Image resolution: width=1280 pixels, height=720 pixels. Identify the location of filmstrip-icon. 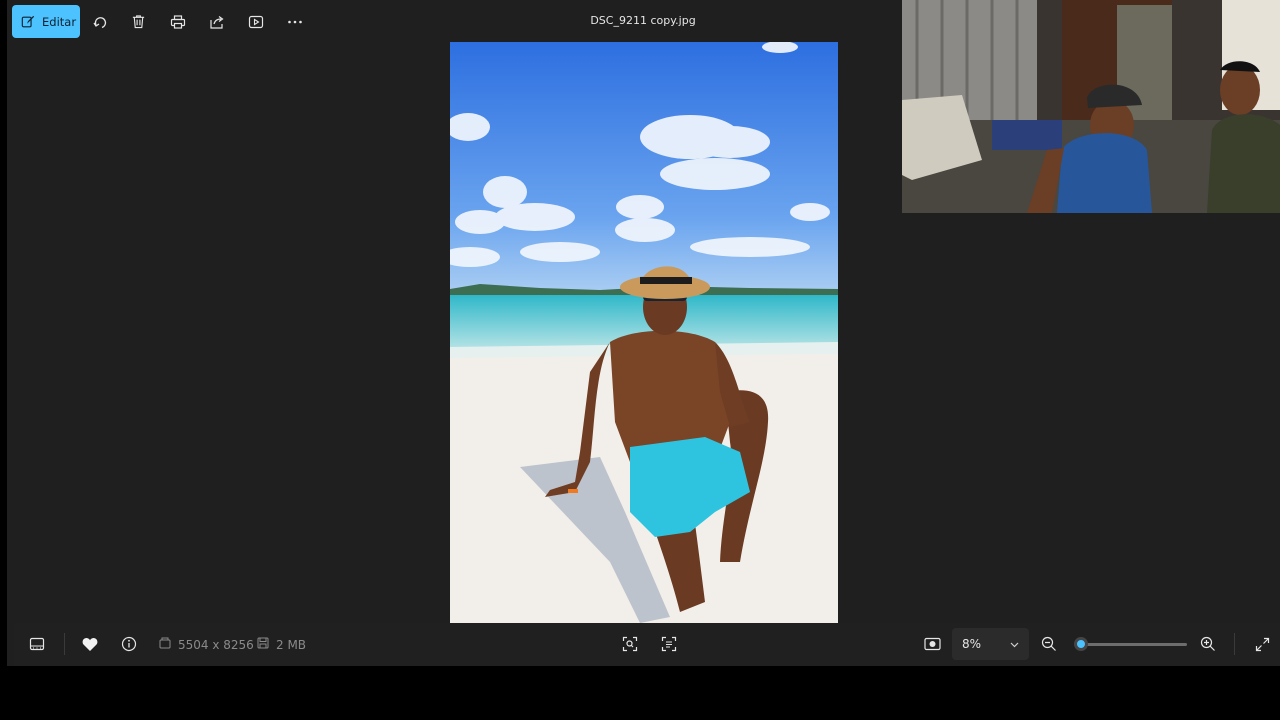
(37, 644).